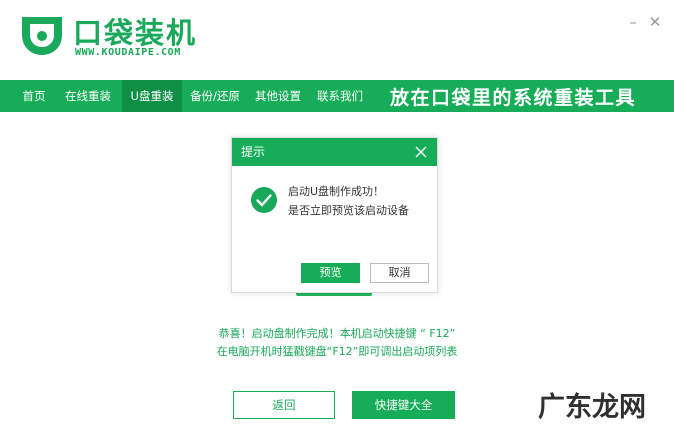 Image resolution: width=674 pixels, height=428 pixels. What do you see at coordinates (88, 96) in the screenshot?
I see `nav-item-online-reinstall: 在线重装` at bounding box center [88, 96].